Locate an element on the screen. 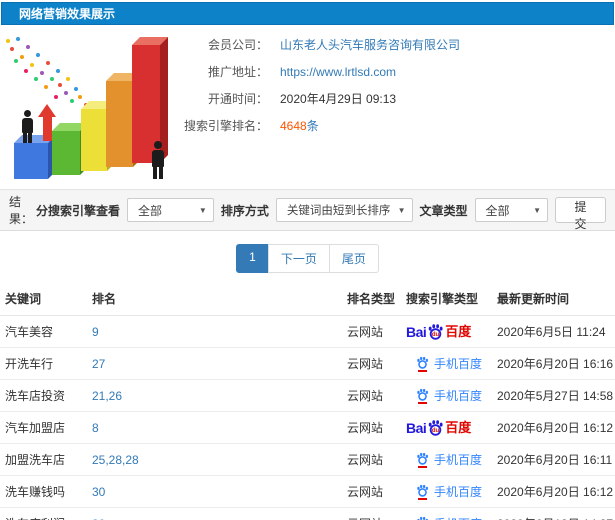 The height and width of the screenshot is (520, 615). rank-link: 25,28,28 is located at coordinates (115, 460).